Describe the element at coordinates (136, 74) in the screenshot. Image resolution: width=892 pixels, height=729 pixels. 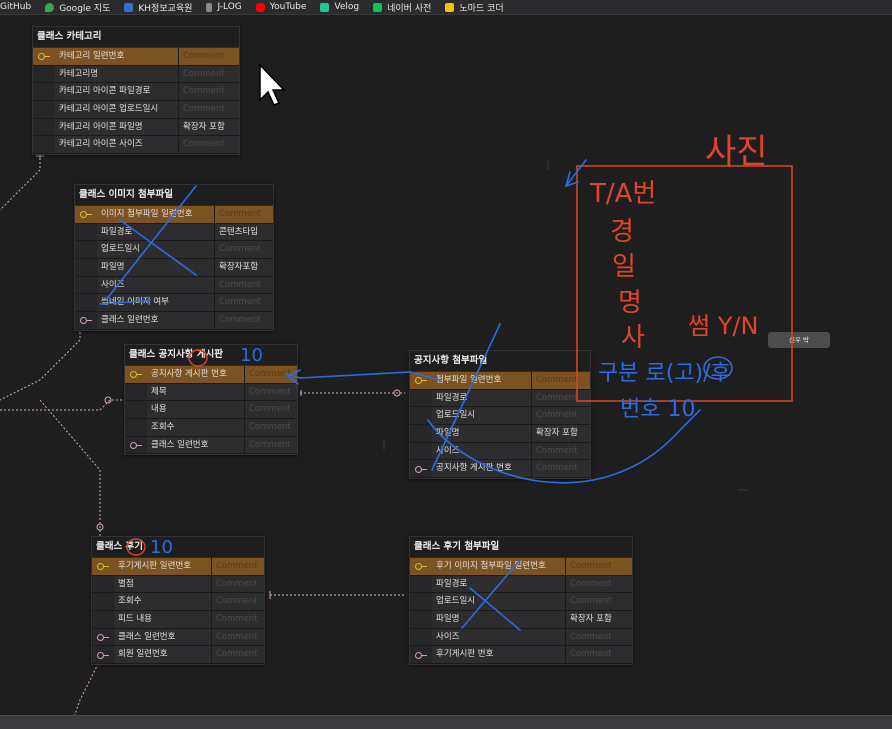
I see `table-row: 카테고리명 Comment` at that location.